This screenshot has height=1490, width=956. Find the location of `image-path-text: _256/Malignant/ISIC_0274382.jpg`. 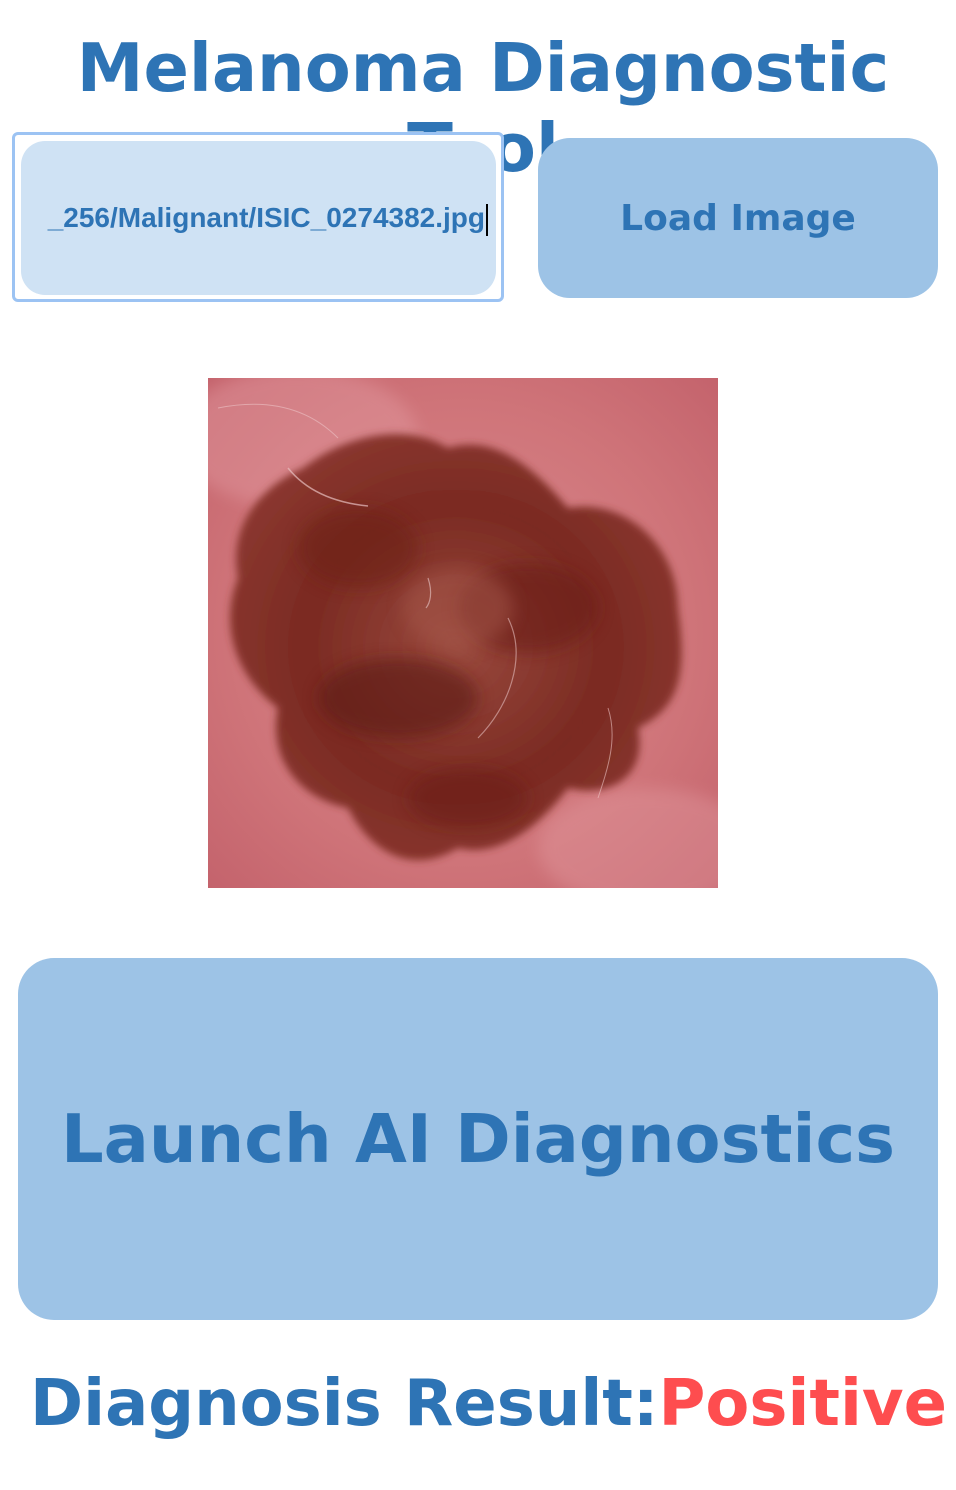

image-path-text: _256/Malignant/ISIC_0274382.jpg is located at coordinates (266, 217).